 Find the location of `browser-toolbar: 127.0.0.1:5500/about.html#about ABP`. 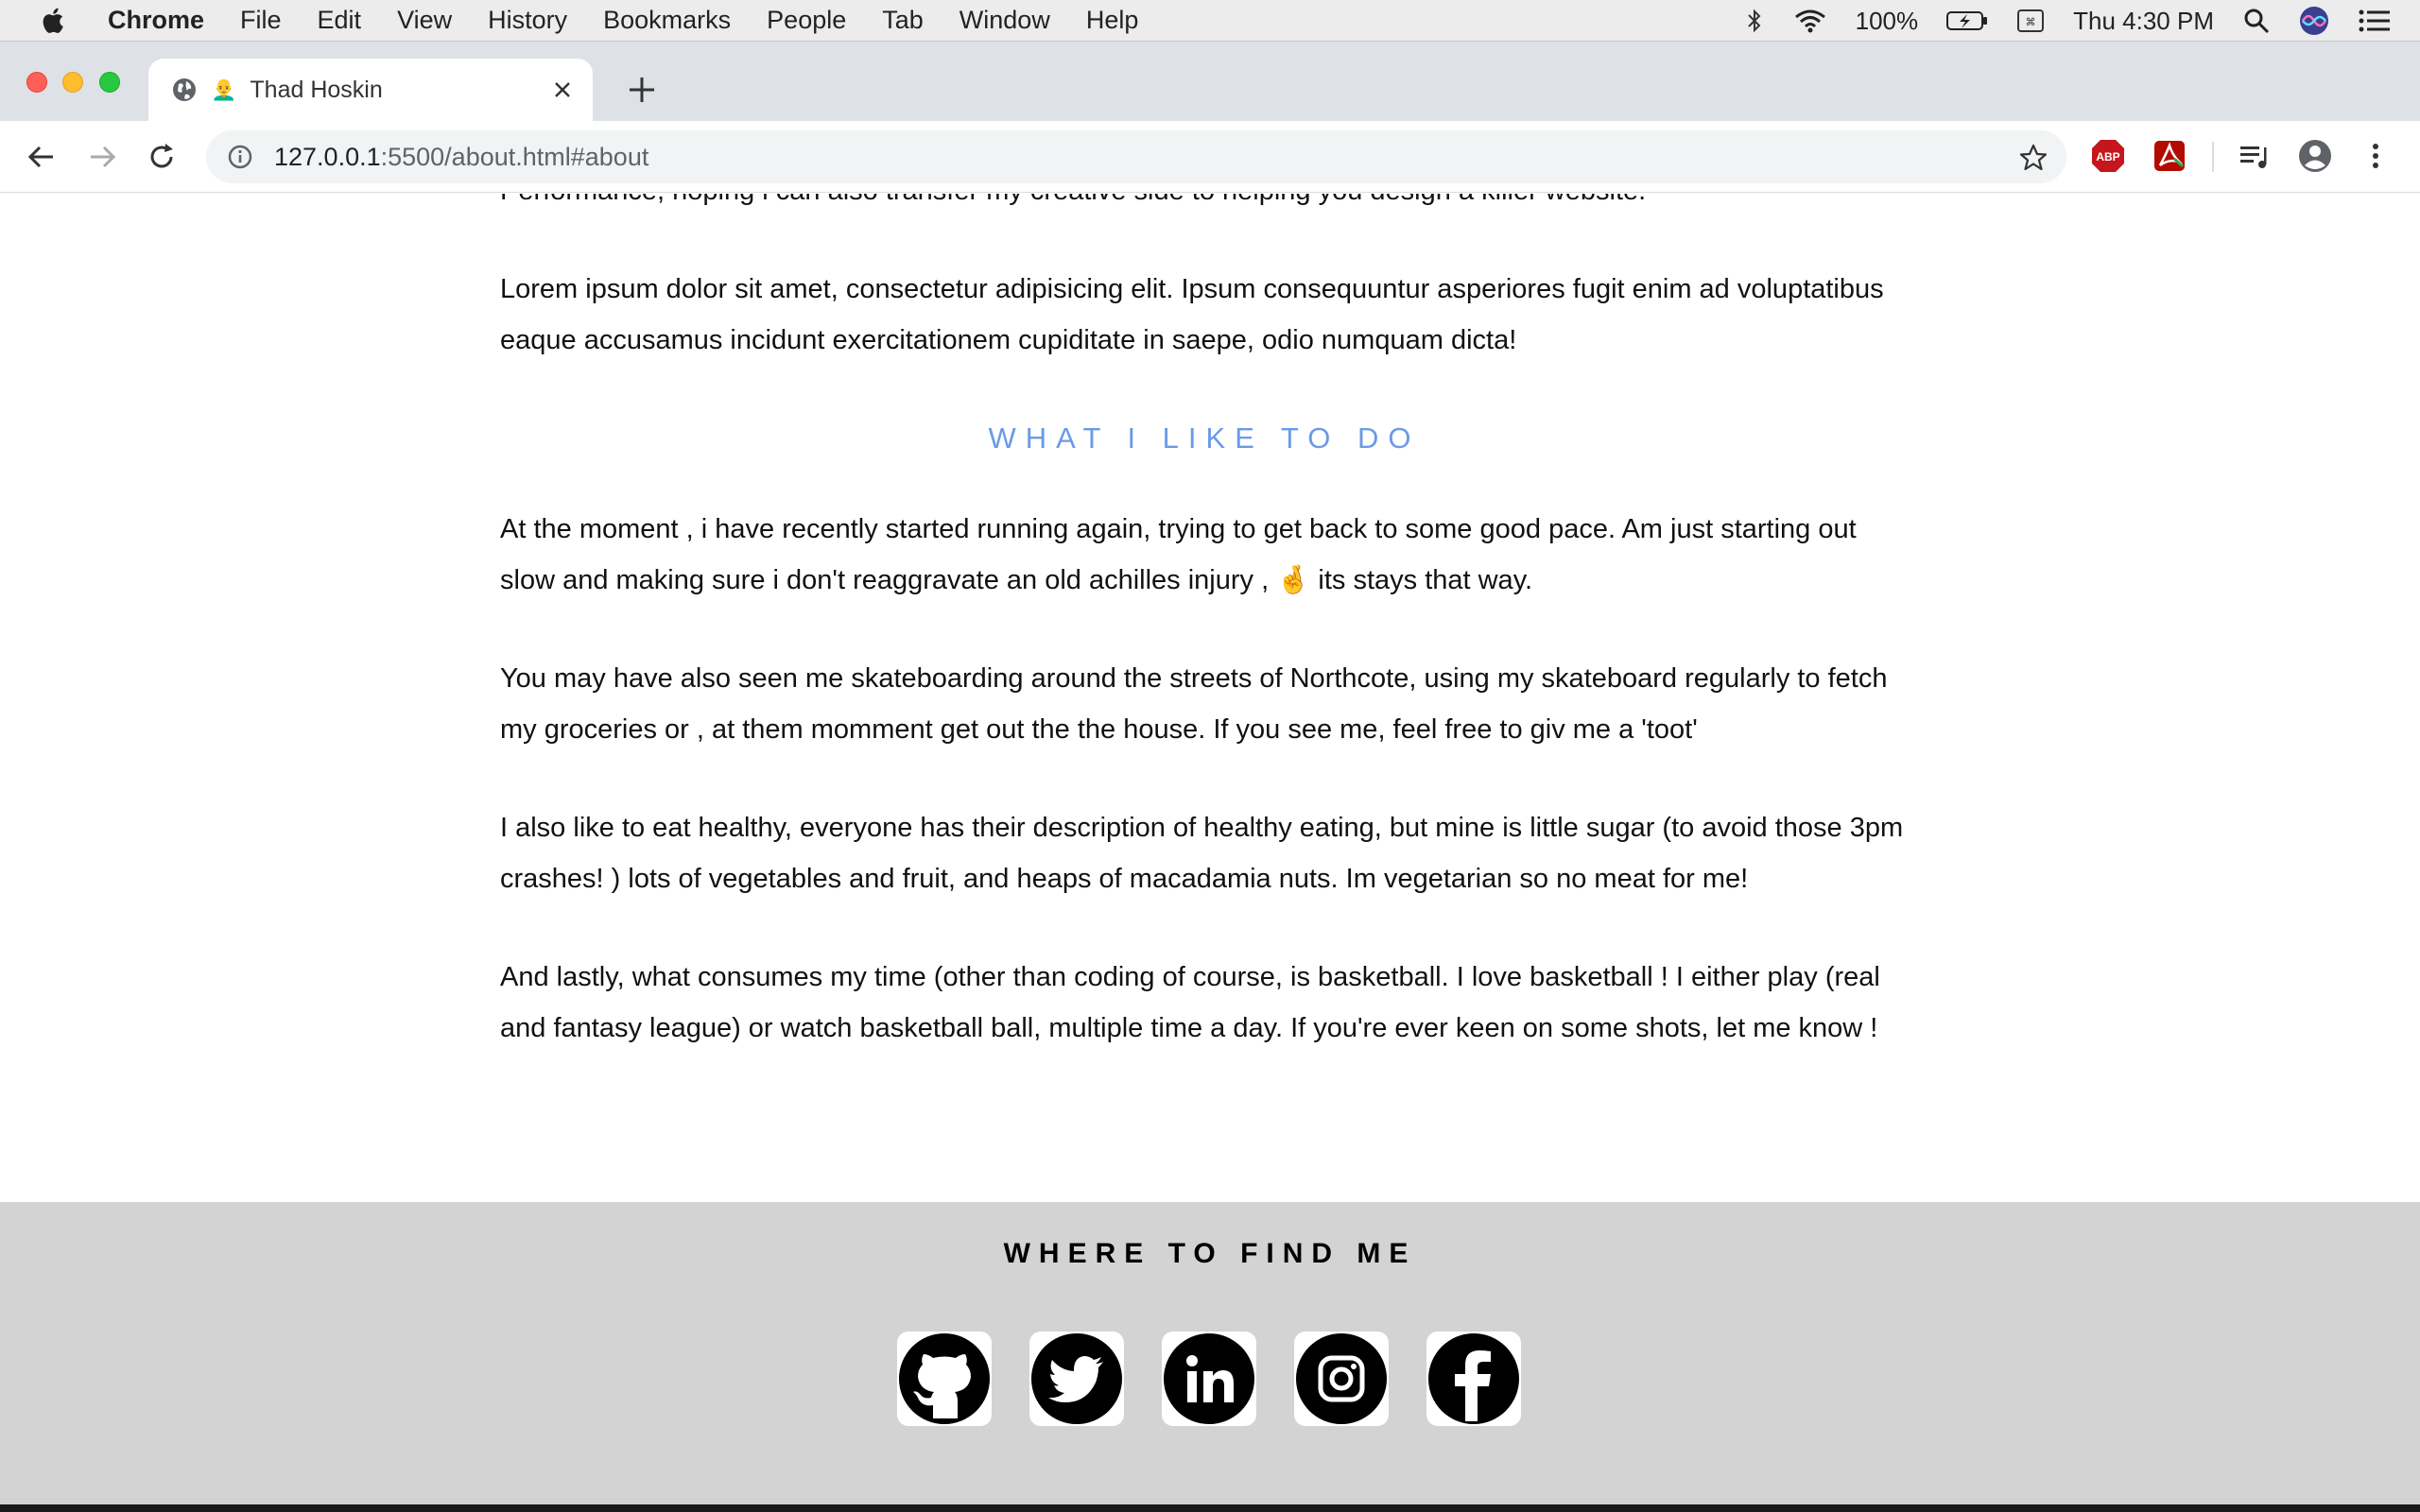

browser-toolbar: 127.0.0.1:5500/about.html#about ABP is located at coordinates (1210, 157).